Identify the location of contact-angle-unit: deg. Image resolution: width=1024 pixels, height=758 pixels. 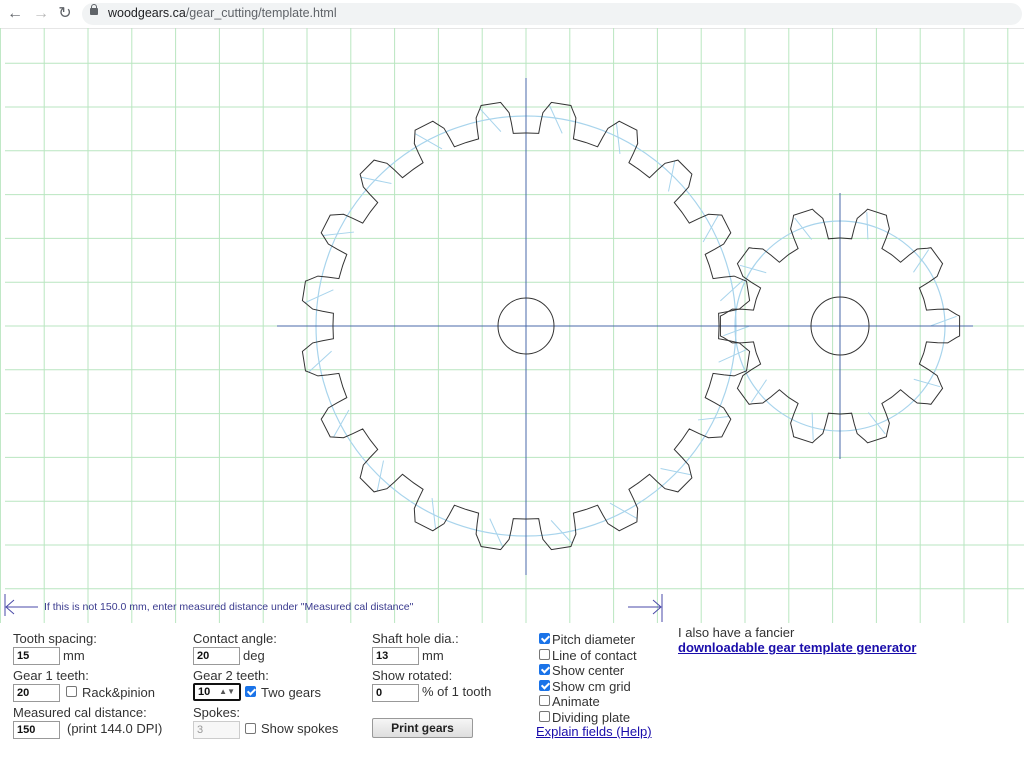
(254, 655).